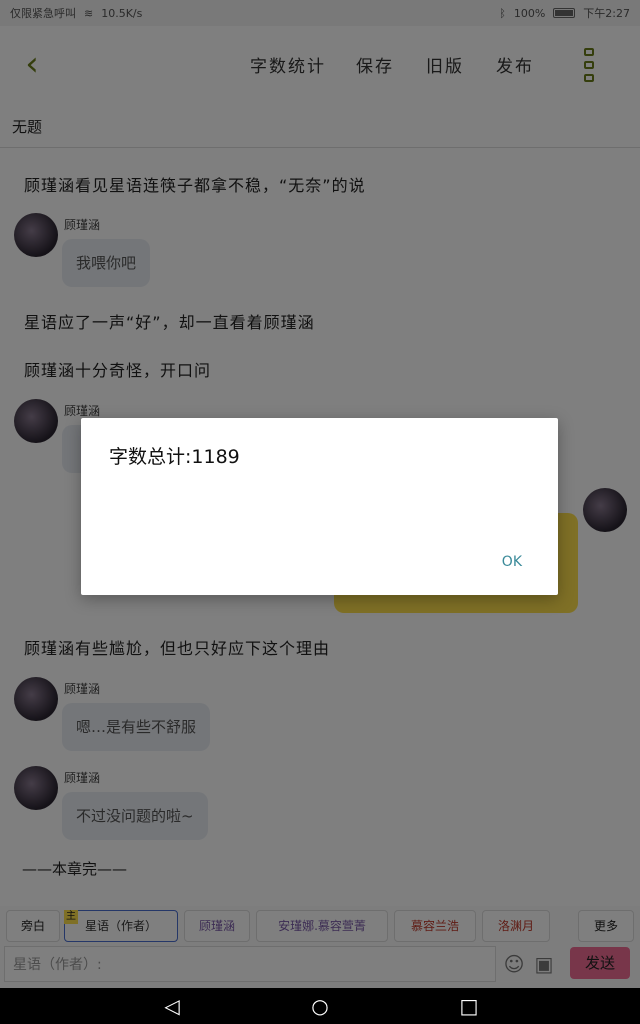 This screenshot has width=640, height=1024. Describe the element at coordinates (319, 506) in the screenshot. I see `word-count-dialog: 字数总计:1189 OK` at that location.